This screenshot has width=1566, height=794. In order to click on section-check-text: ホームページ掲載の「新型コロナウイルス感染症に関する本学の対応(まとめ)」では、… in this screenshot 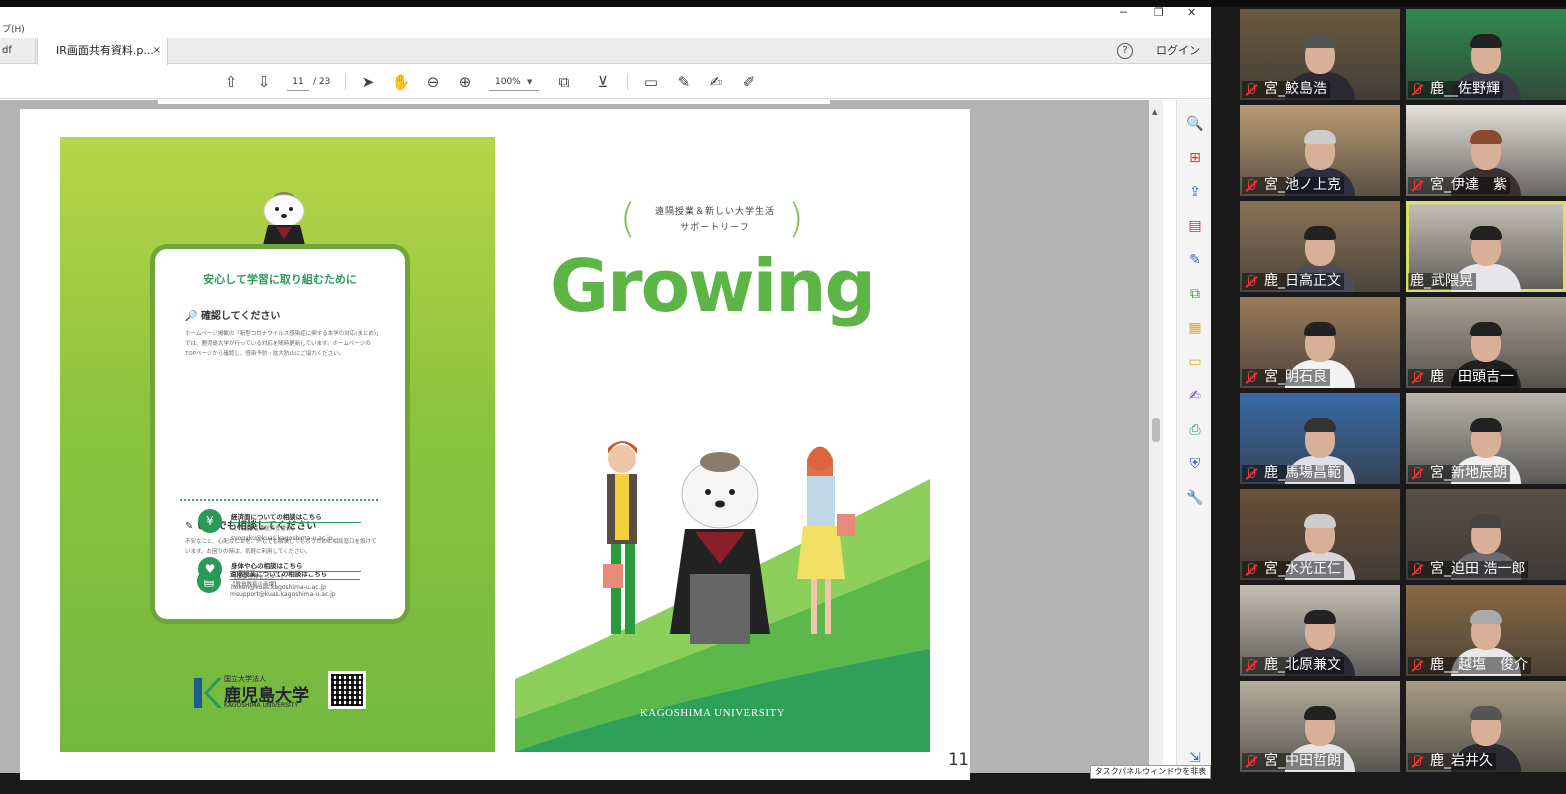, I will do `click(282, 344)`.